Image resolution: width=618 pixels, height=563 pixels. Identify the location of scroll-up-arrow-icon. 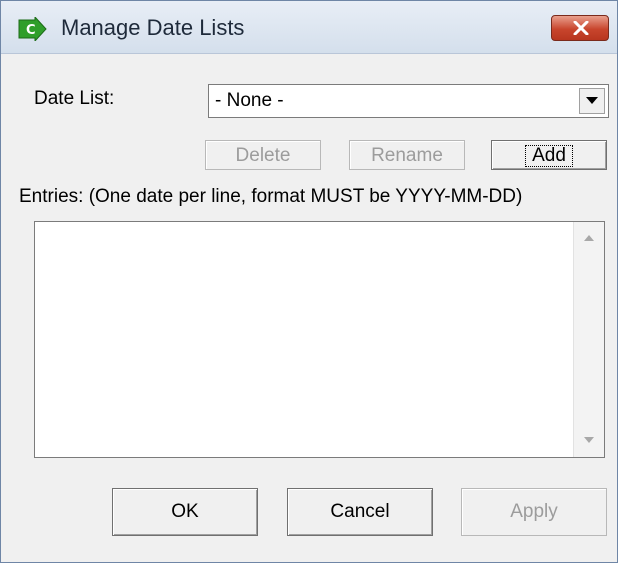
(589, 238).